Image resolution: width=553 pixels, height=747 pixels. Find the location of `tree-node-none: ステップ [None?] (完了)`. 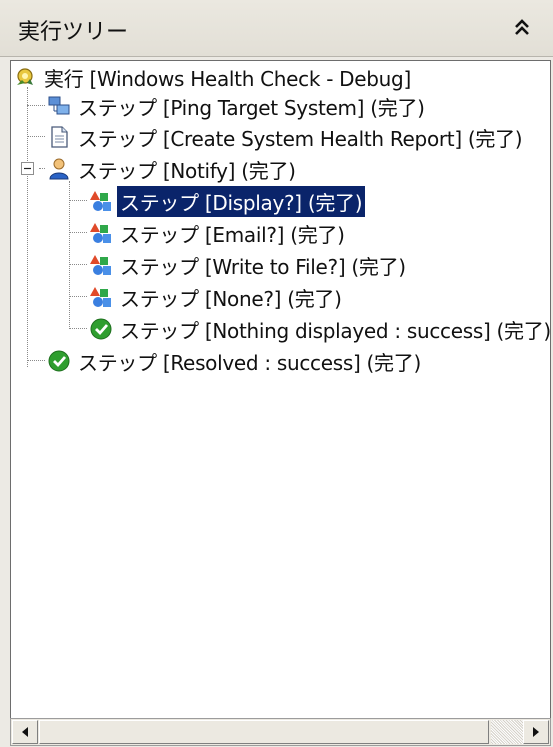

tree-node-none: ステップ [None?] (完了) is located at coordinates (217, 297).